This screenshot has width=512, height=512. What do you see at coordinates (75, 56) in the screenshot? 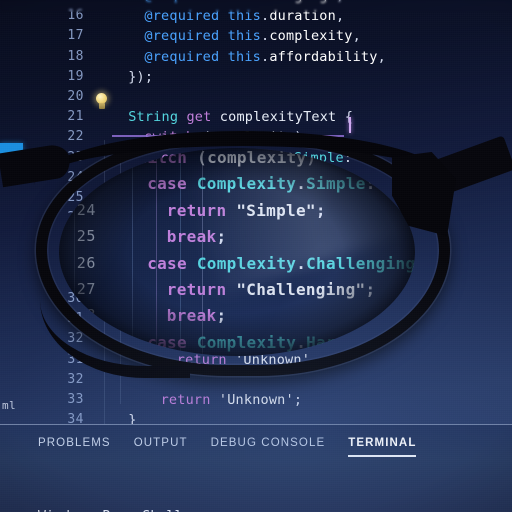
I see `line-number: 18` at bounding box center [75, 56].